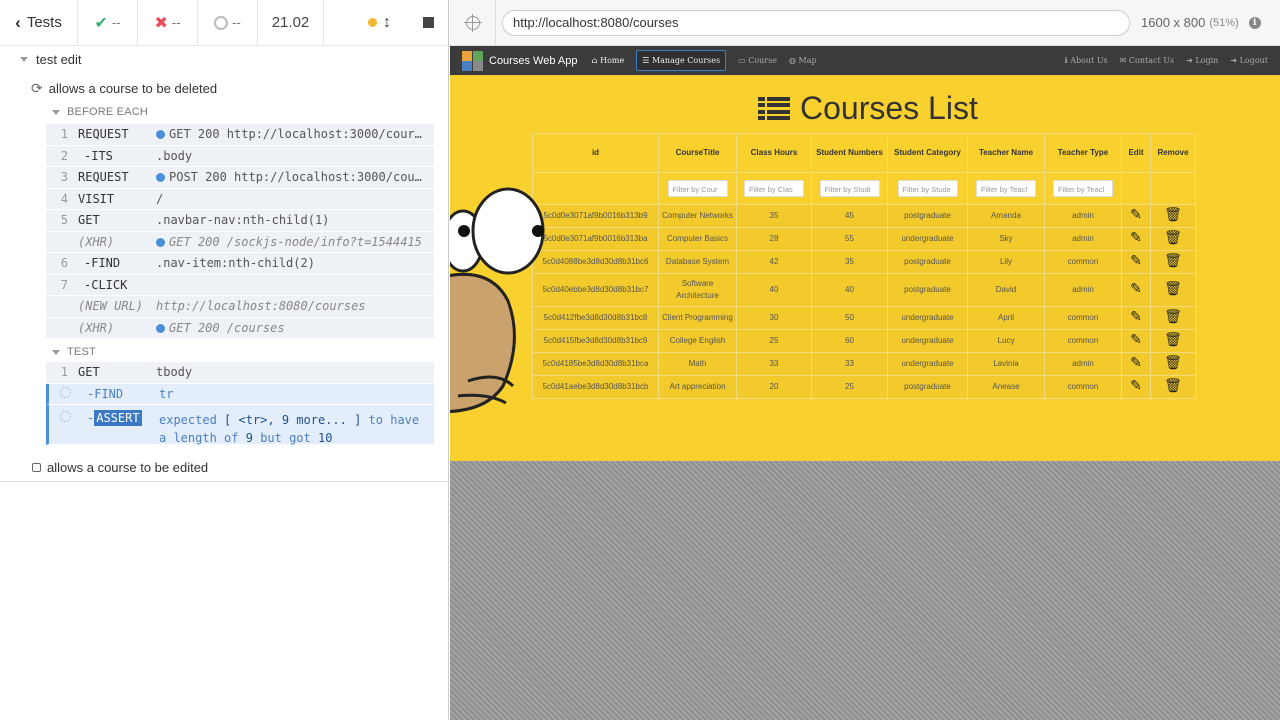 Image resolution: width=1280 pixels, height=720 pixels. What do you see at coordinates (240, 307) in the screenshot?
I see `command-row: (NEW URL) http://localhost:8080/courses` at bounding box center [240, 307].